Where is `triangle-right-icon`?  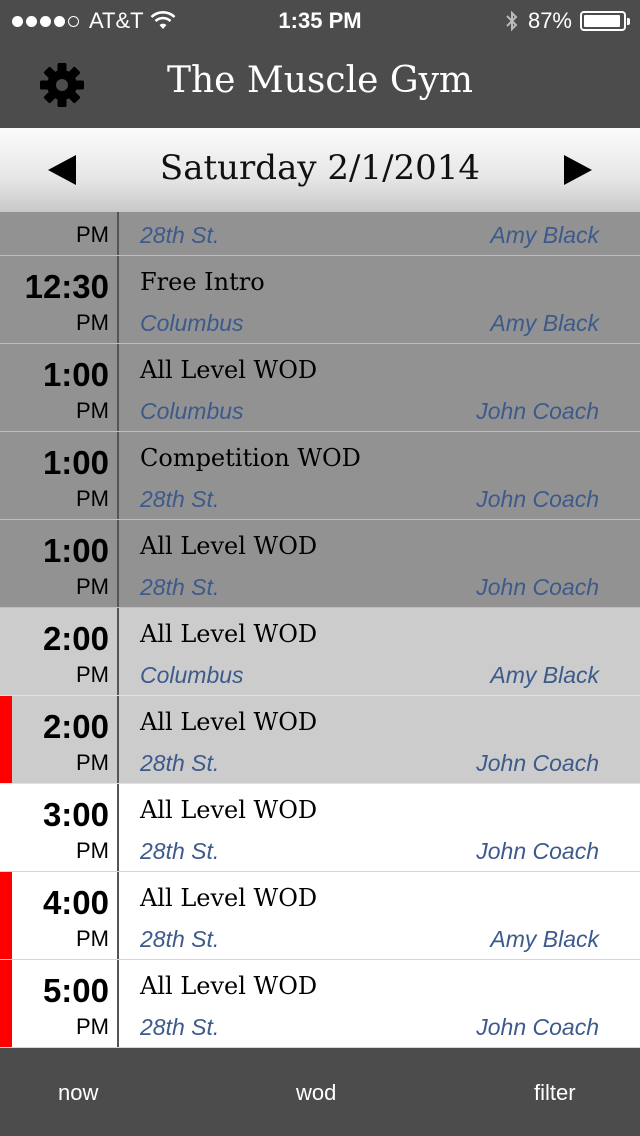 triangle-right-icon is located at coordinates (578, 170).